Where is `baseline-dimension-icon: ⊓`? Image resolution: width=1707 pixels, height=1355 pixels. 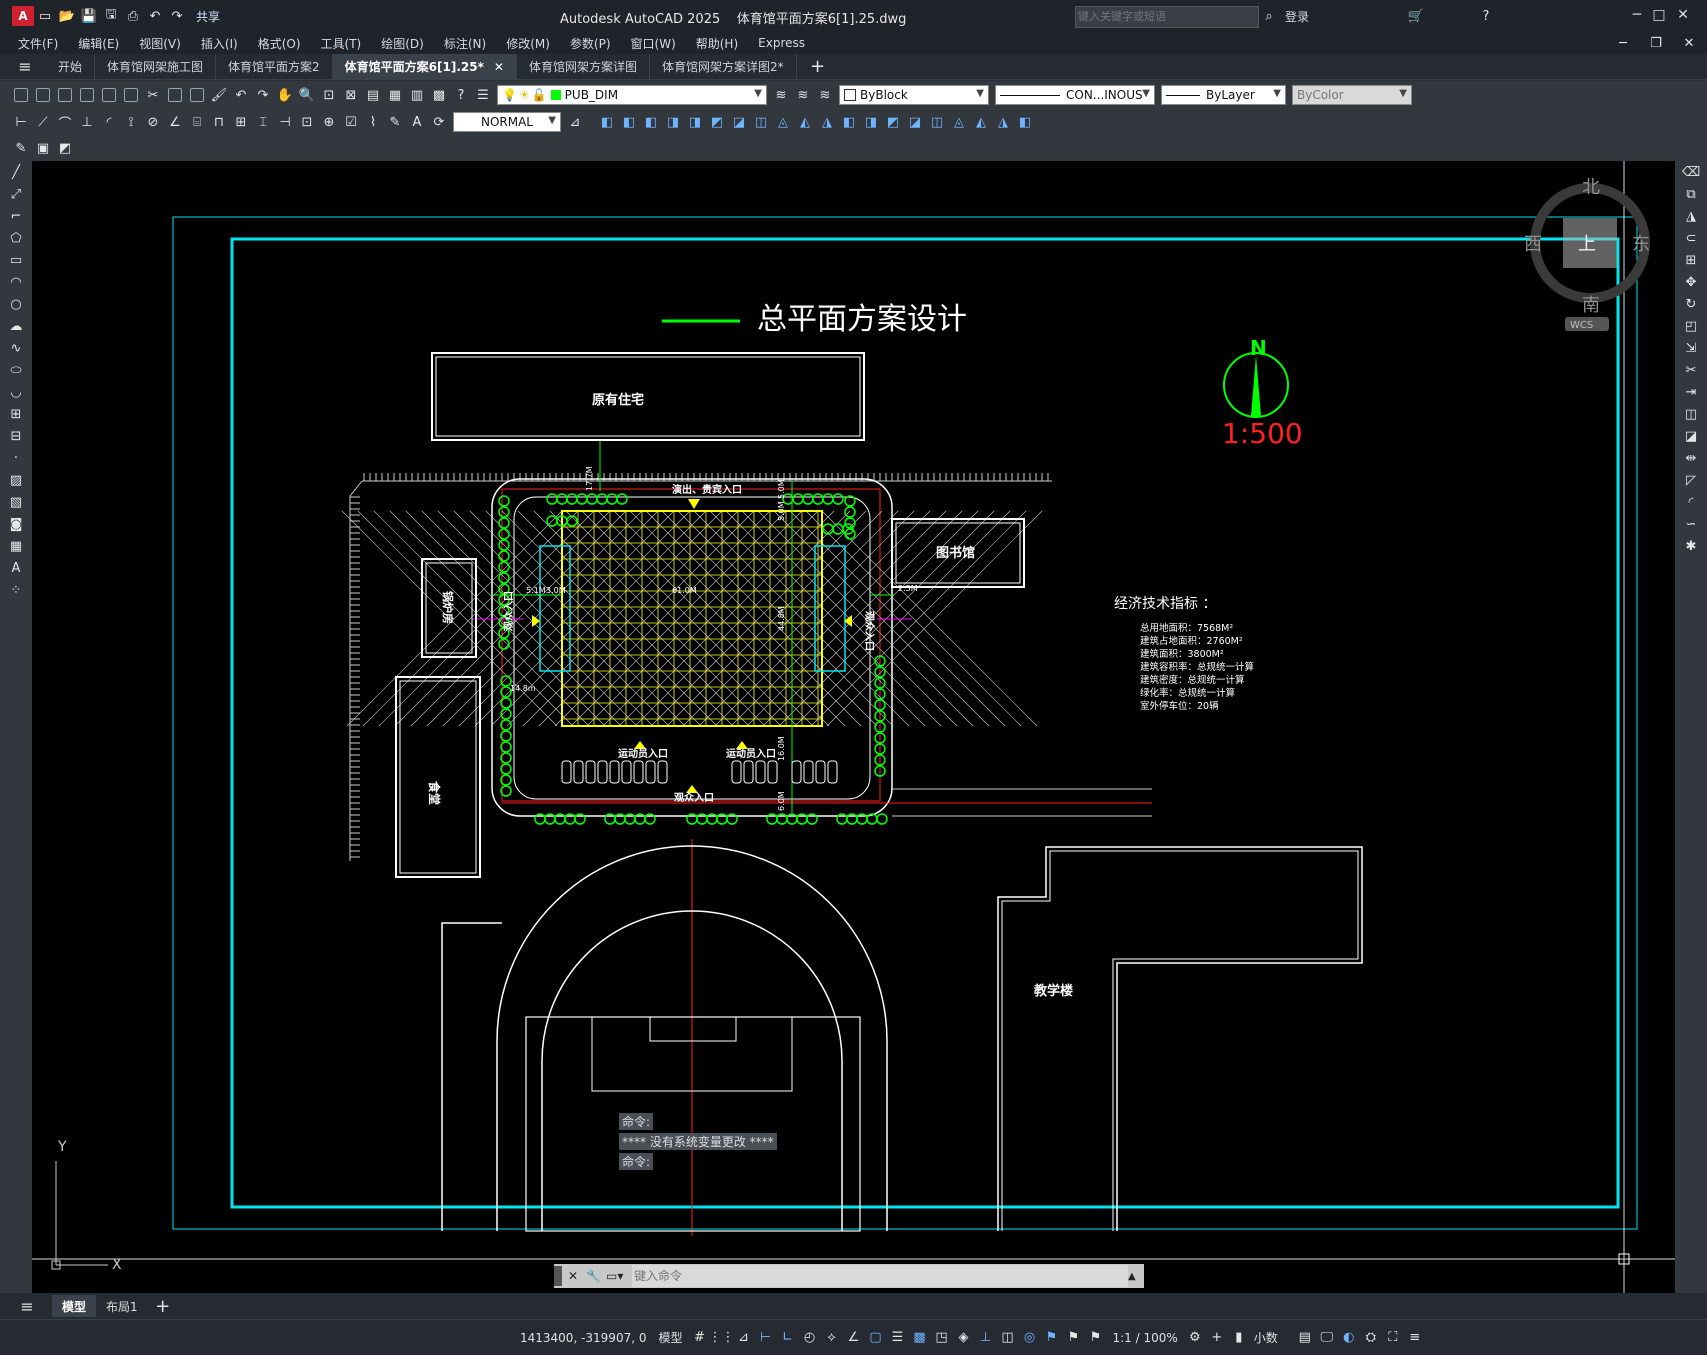
baseline-dimension-icon: ⊓ is located at coordinates (219, 122).